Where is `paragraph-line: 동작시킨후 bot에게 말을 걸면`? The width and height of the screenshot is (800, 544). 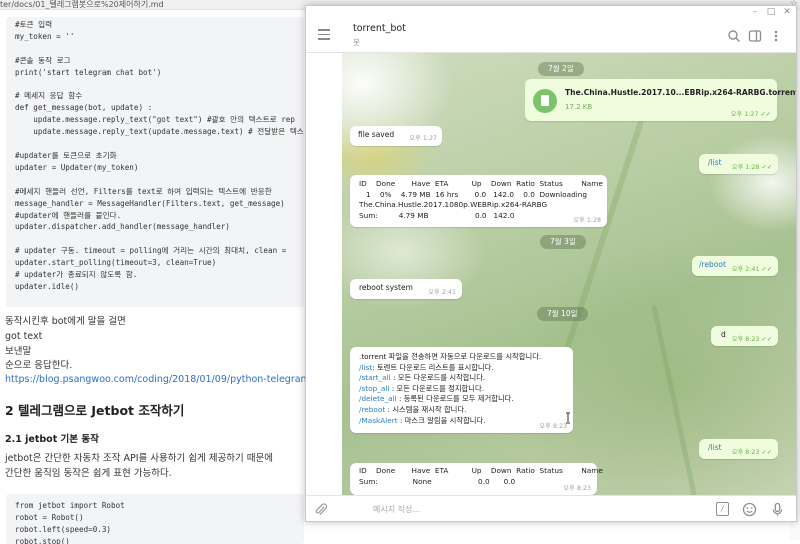 paragraph-line: 동작시킨후 bot에게 말을 걸면 is located at coordinates (65, 321).